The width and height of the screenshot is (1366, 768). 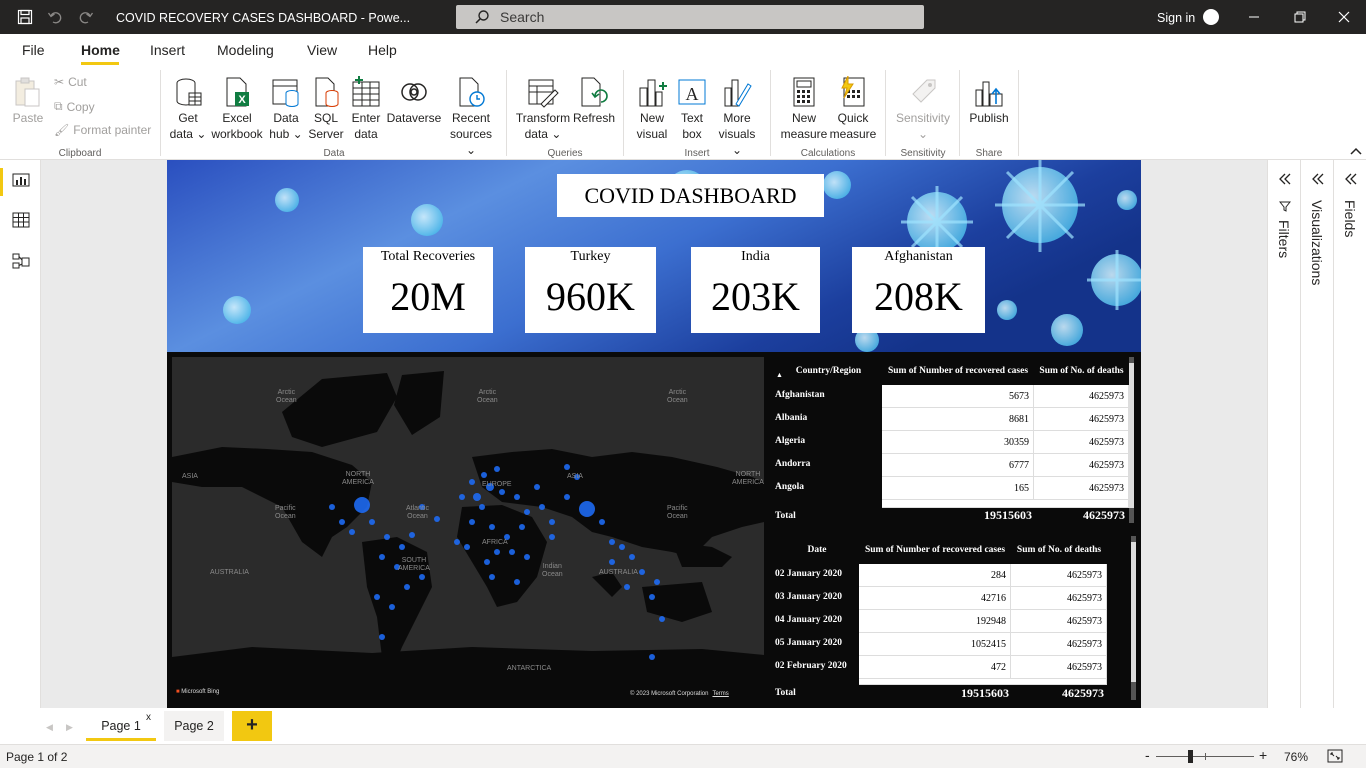 What do you see at coordinates (471, 116) in the screenshot?
I see `recent-sources-button: Recent sources ⌄` at bounding box center [471, 116].